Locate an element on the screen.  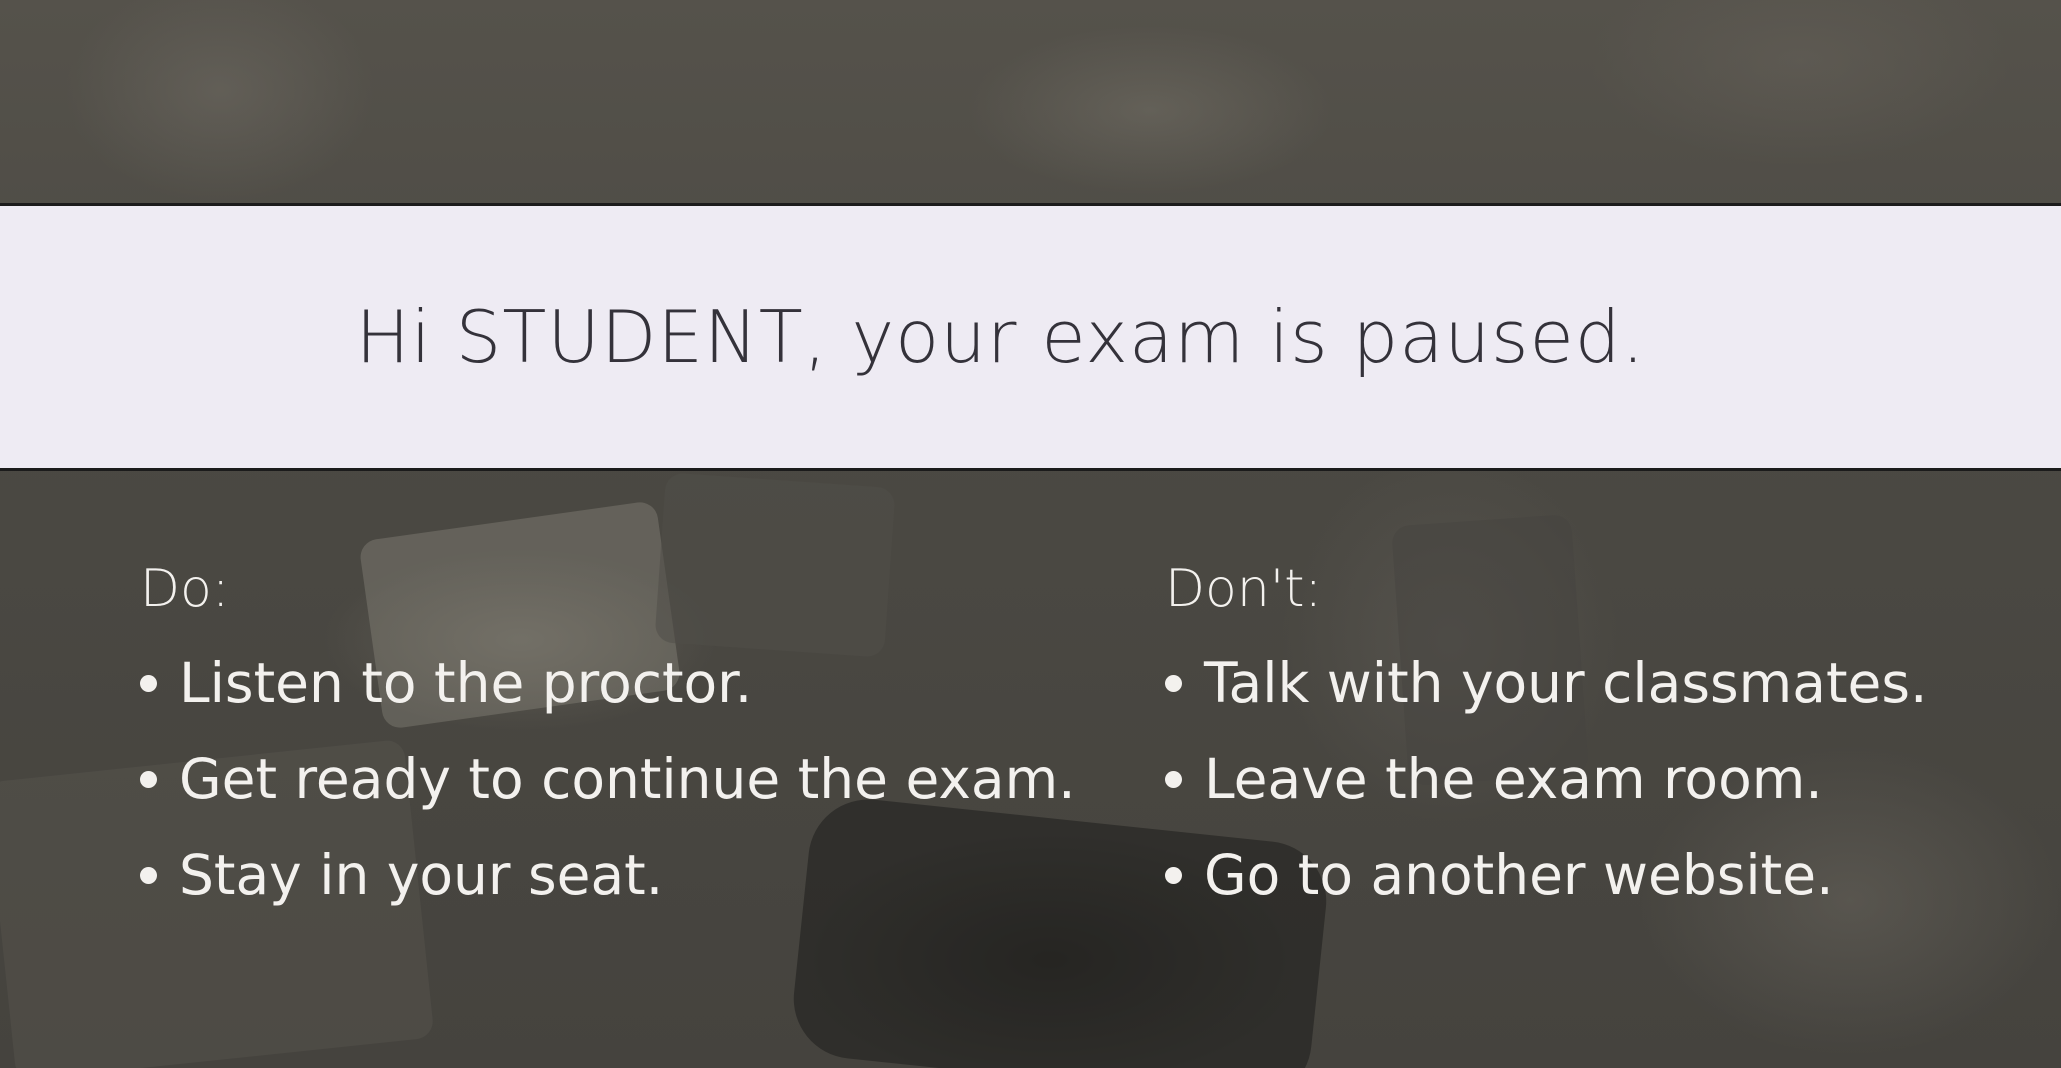
list-item-text: Stay in your seat. is located at coordinates (421, 875).